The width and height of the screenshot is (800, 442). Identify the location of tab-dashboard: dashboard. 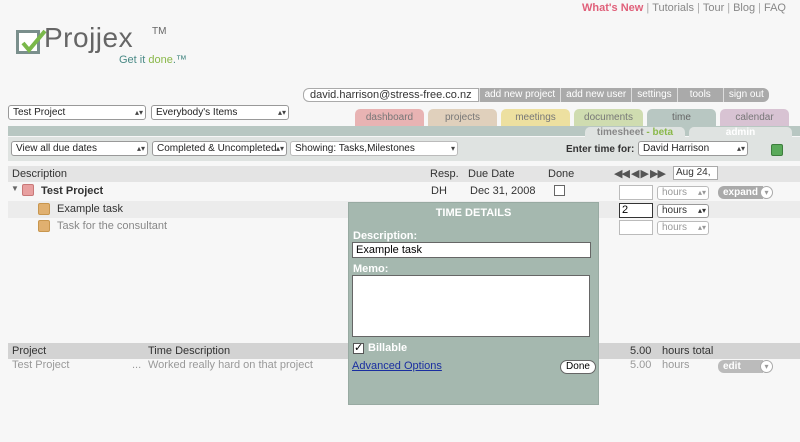
(389, 117).